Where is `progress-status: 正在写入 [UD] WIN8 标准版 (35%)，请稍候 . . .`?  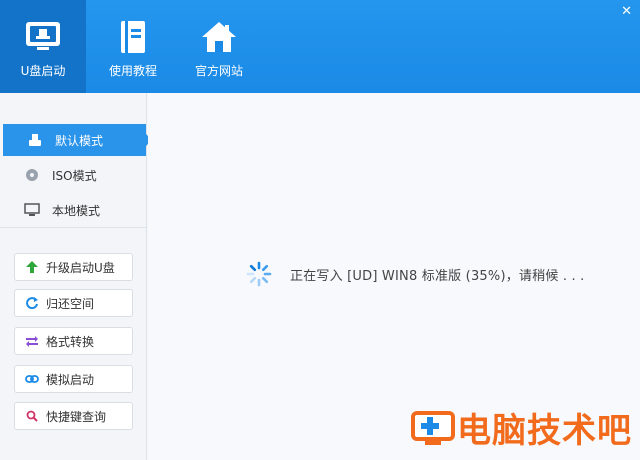 progress-status: 正在写入 [UD] WIN8 标准版 (35%)，请稍候 . . . is located at coordinates (415, 274).